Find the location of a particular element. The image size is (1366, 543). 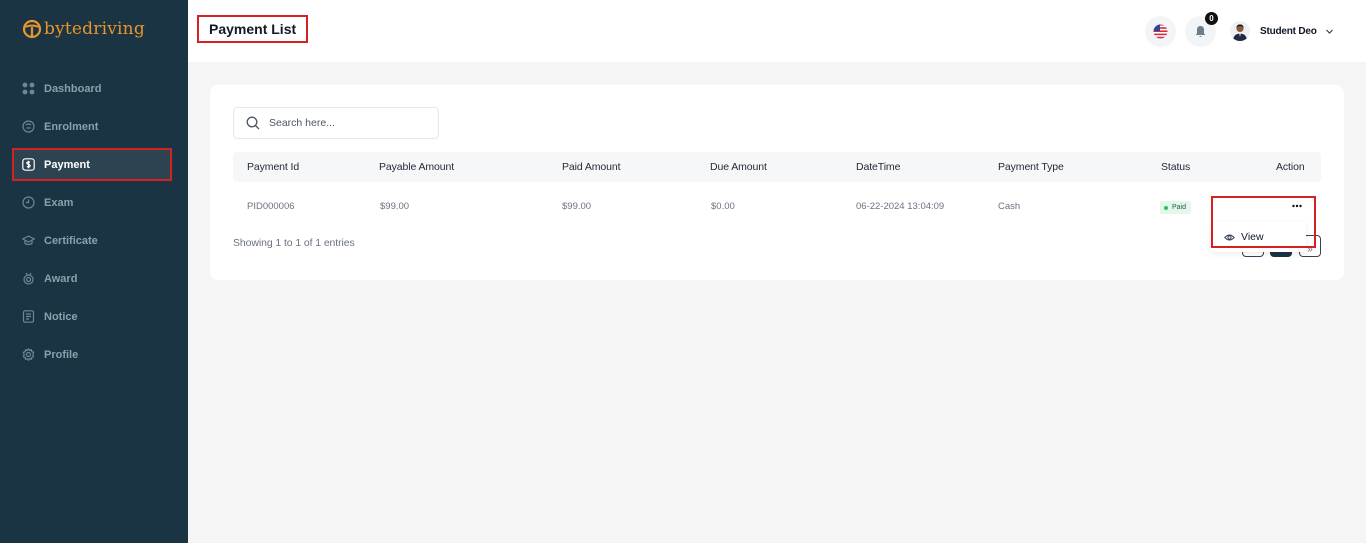

search-icon is located at coordinates (253, 123).